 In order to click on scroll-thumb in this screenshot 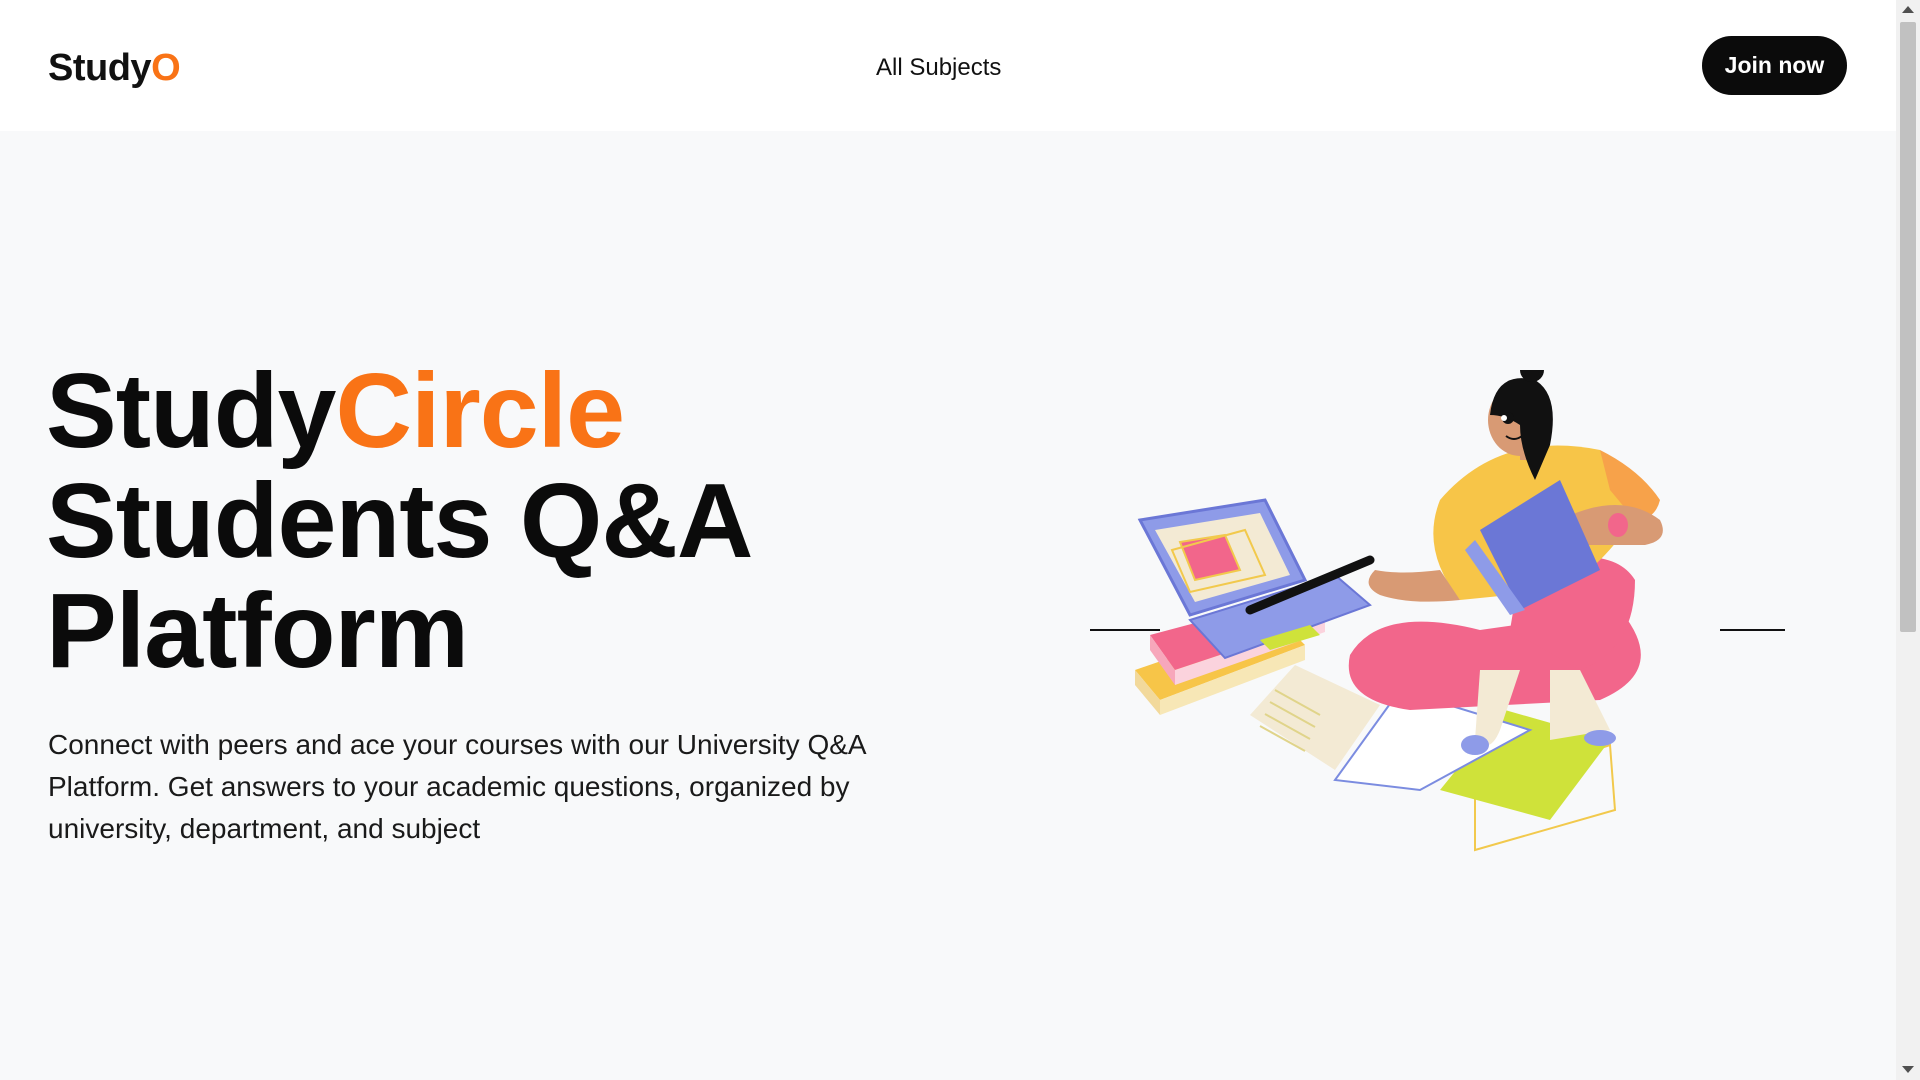, I will do `click(1908, 327)`.